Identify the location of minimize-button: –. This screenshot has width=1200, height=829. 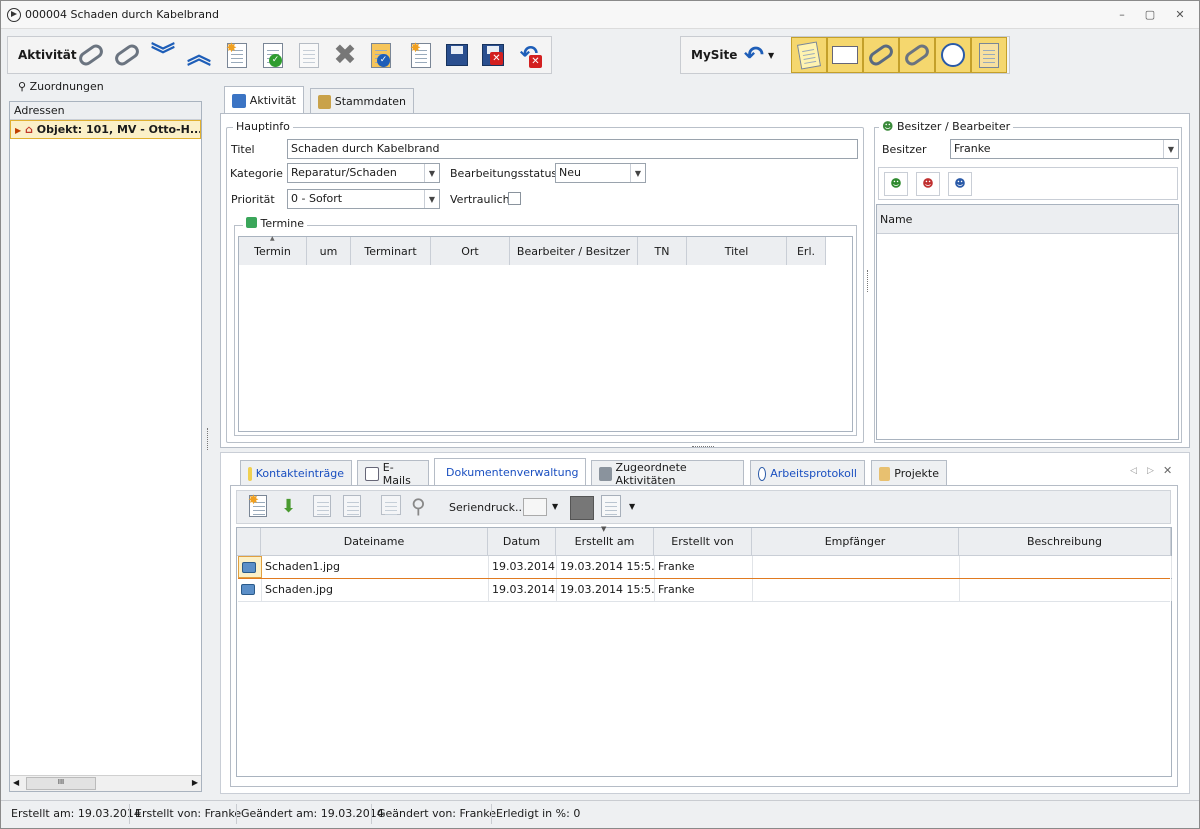
(1122, 15).